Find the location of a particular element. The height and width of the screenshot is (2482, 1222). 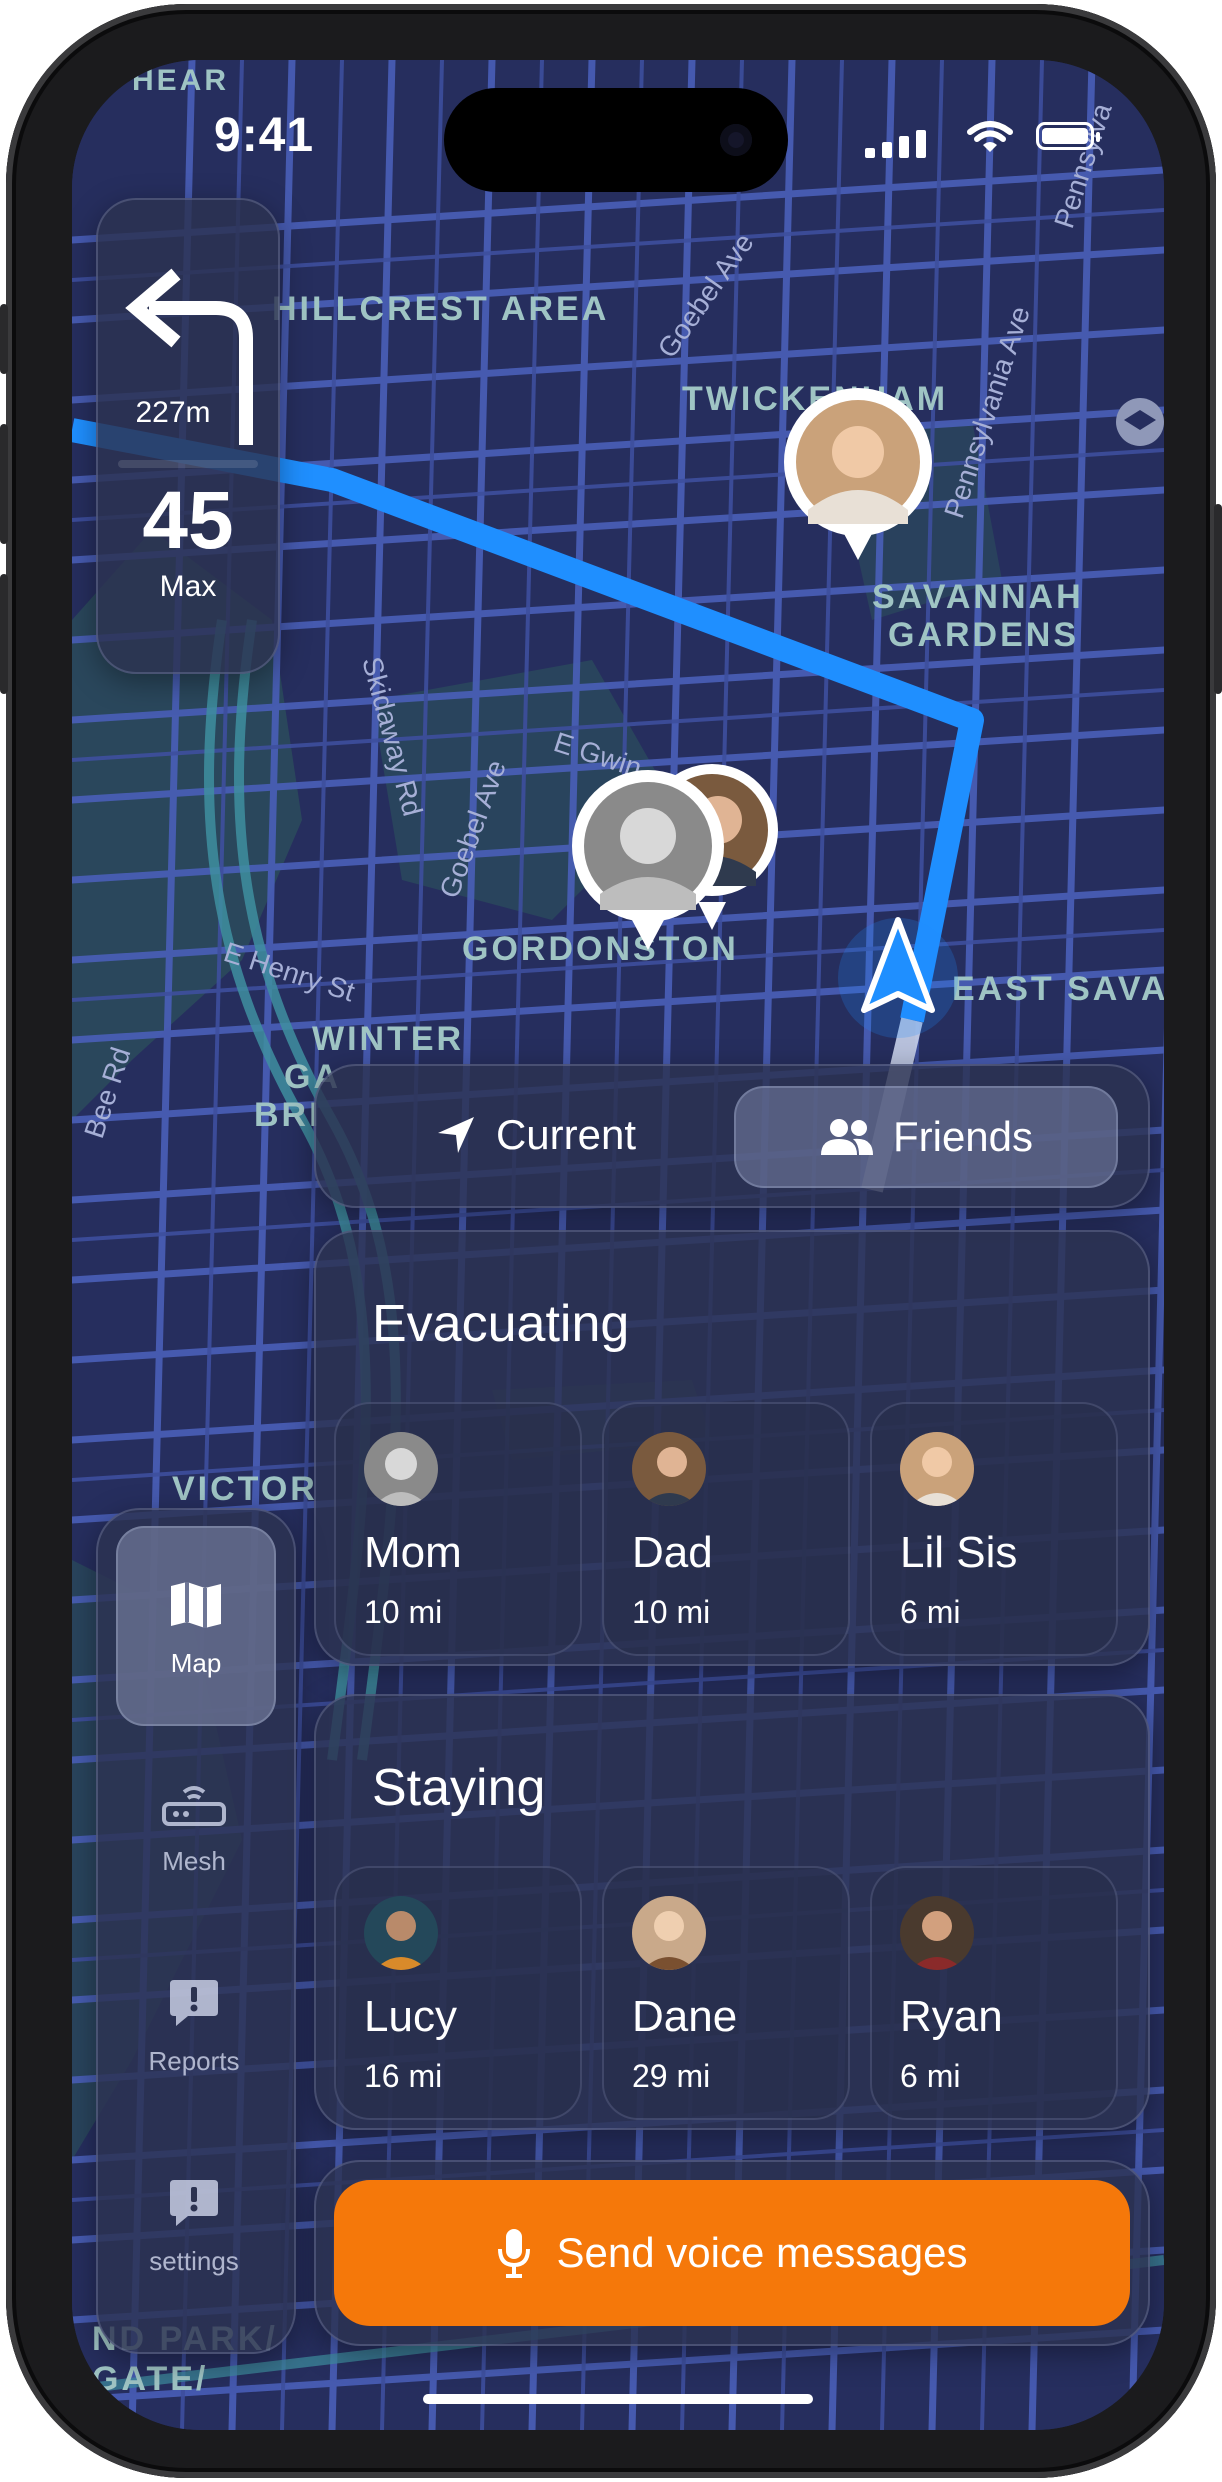

tab-current: Current is located at coordinates (535, 1135).